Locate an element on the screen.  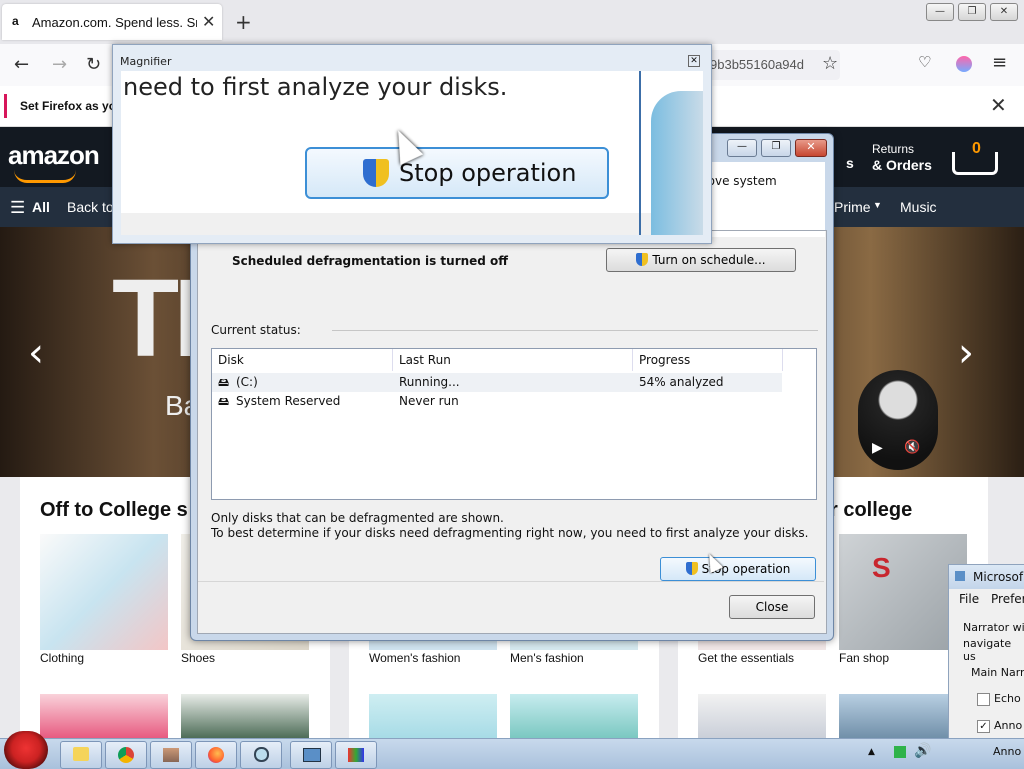
tile-label: Shoes is located at coordinates (198, 658).